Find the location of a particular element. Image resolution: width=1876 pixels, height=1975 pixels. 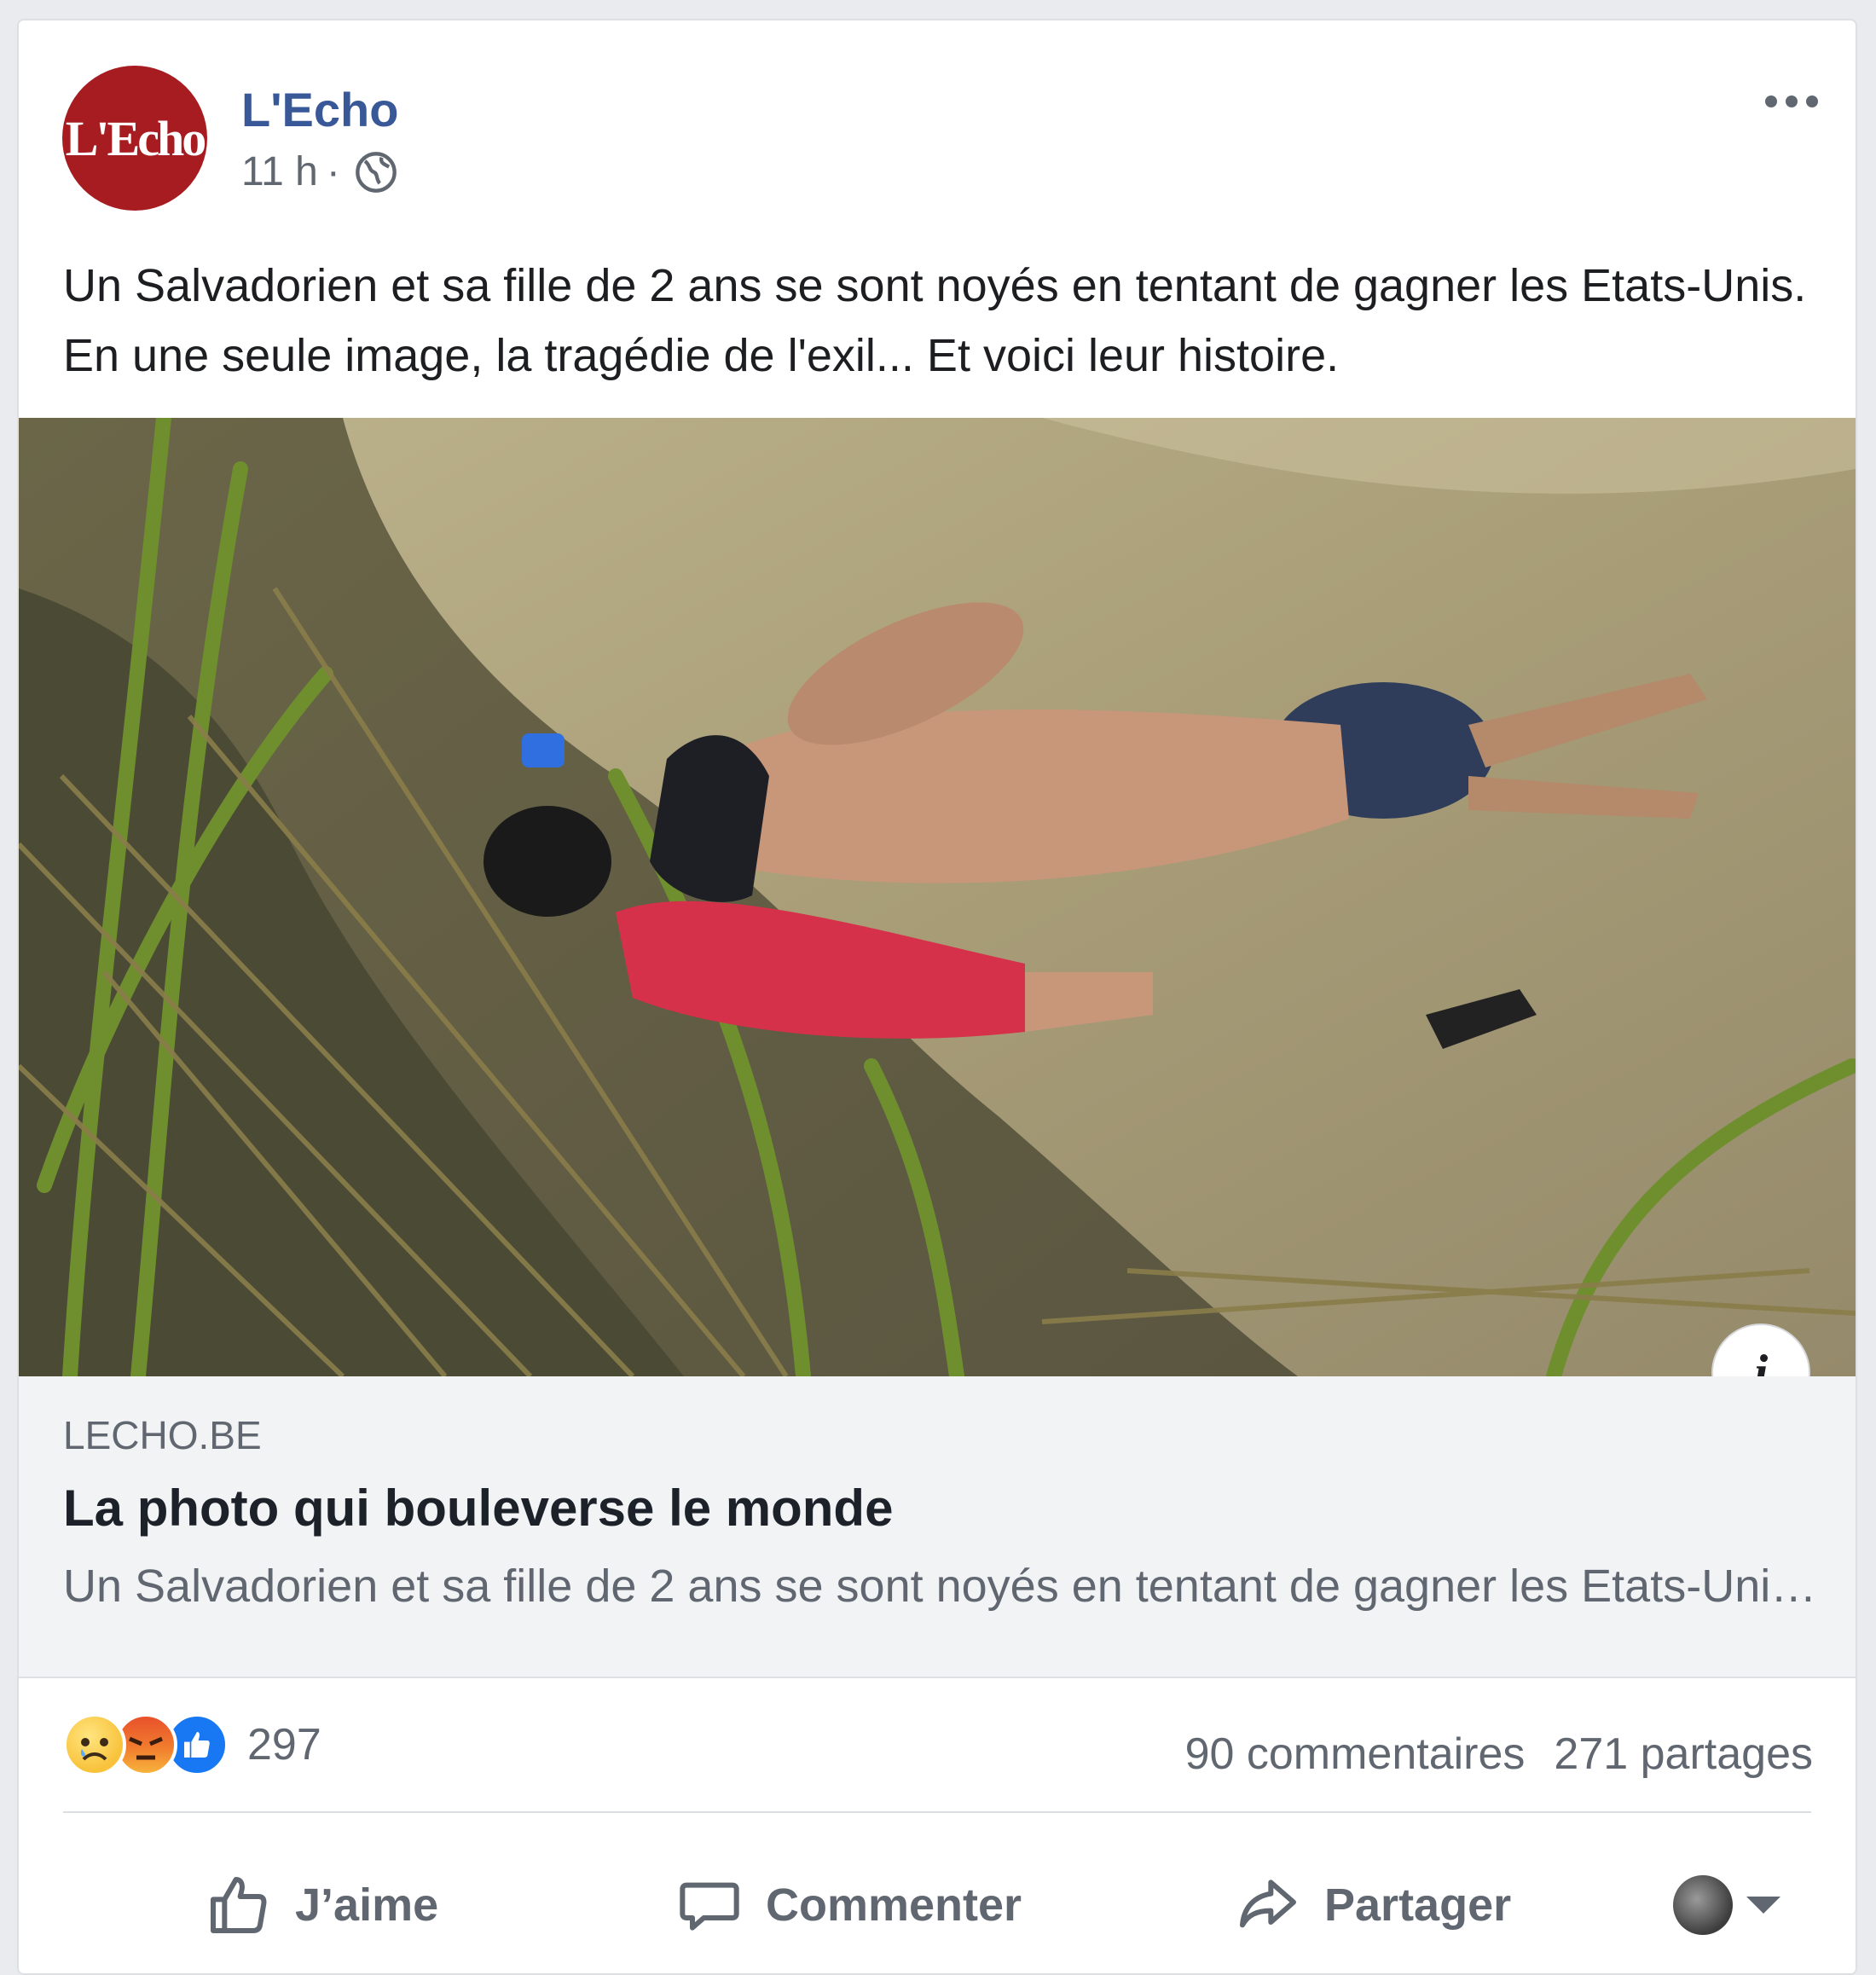

like-label: J’aime is located at coordinates (367, 1905).